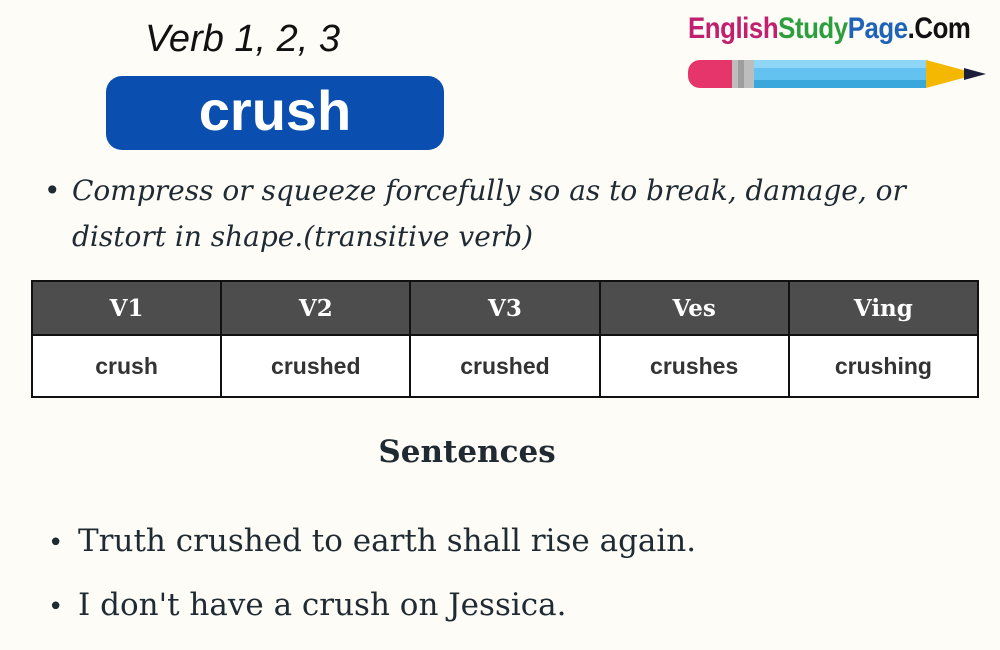 The image size is (1000, 650). Describe the element at coordinates (243, 39) in the screenshot. I see `verb-forms-title: Verb 1, 2, 3` at that location.